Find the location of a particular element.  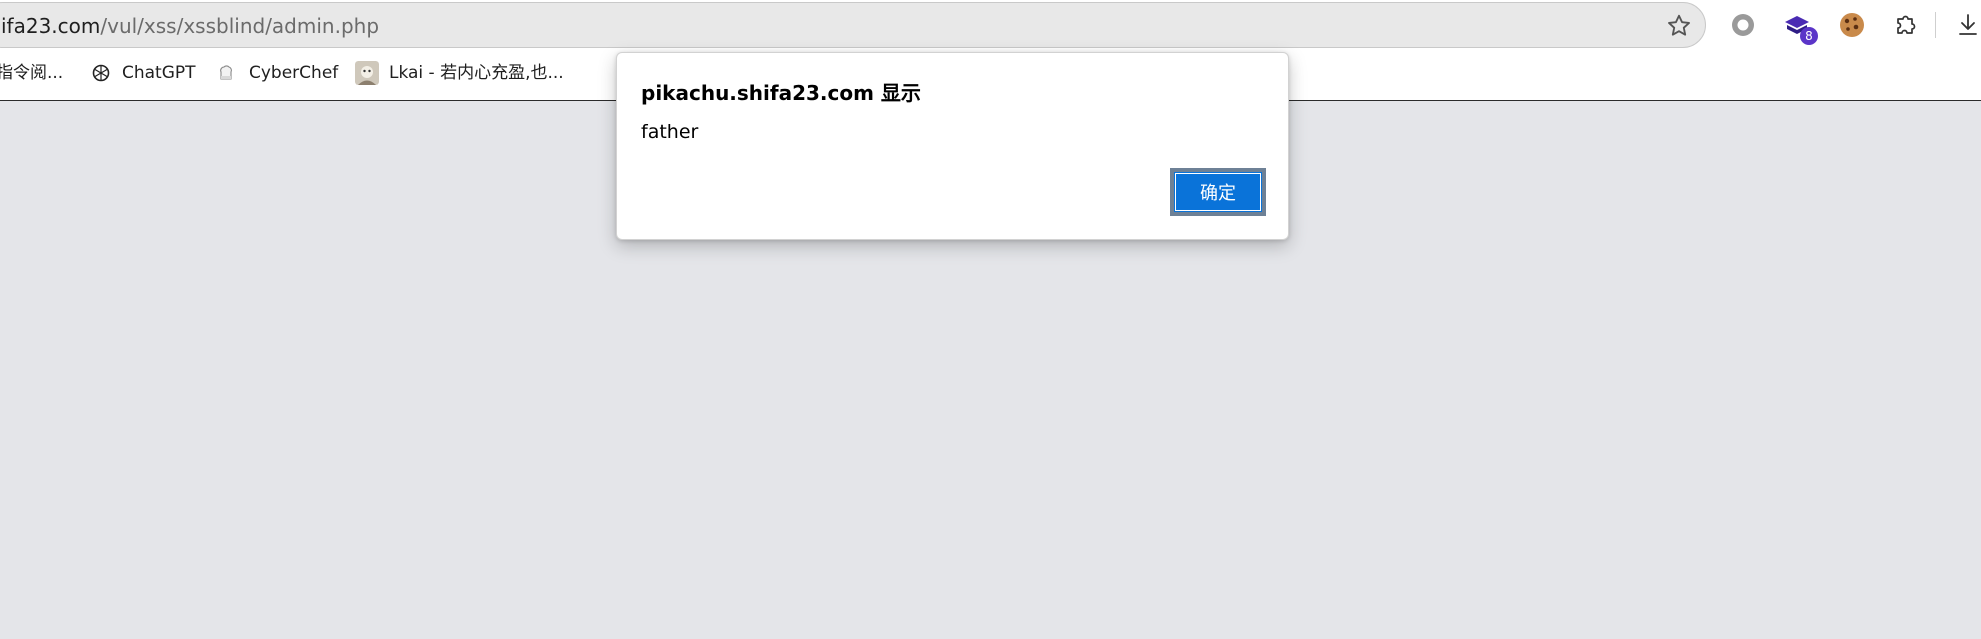

toolbar-divider is located at coordinates (1935, 25).